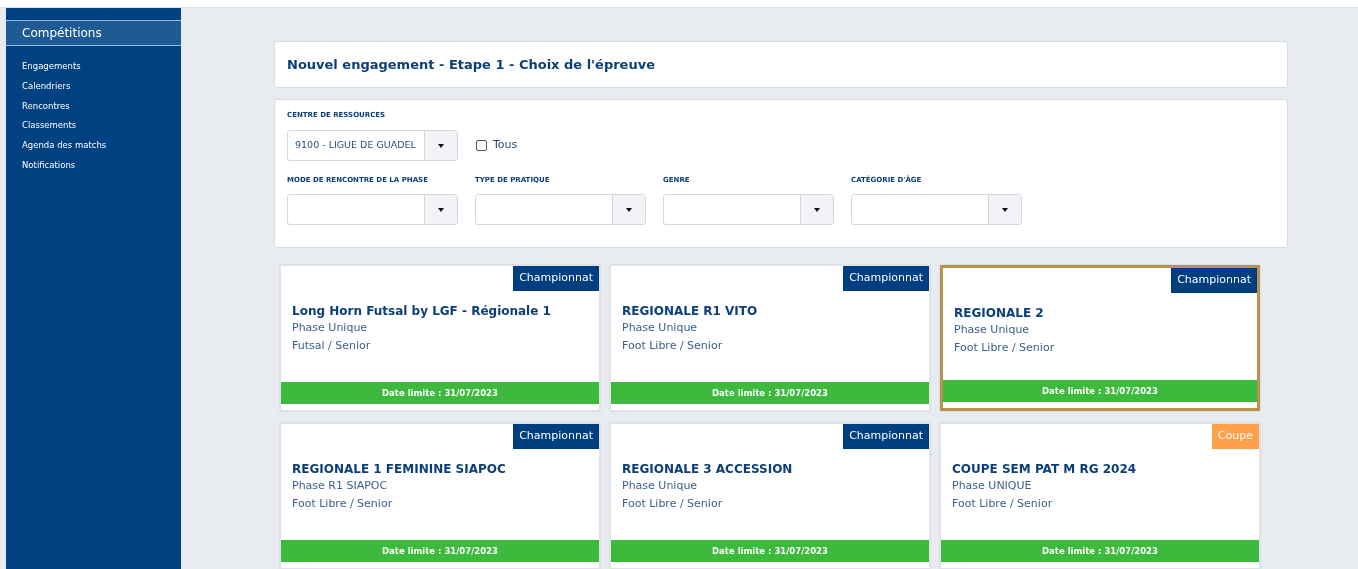 The height and width of the screenshot is (569, 1358). Describe the element at coordinates (101, 106) in the screenshot. I see `sidebar-link: Rencontres` at that location.